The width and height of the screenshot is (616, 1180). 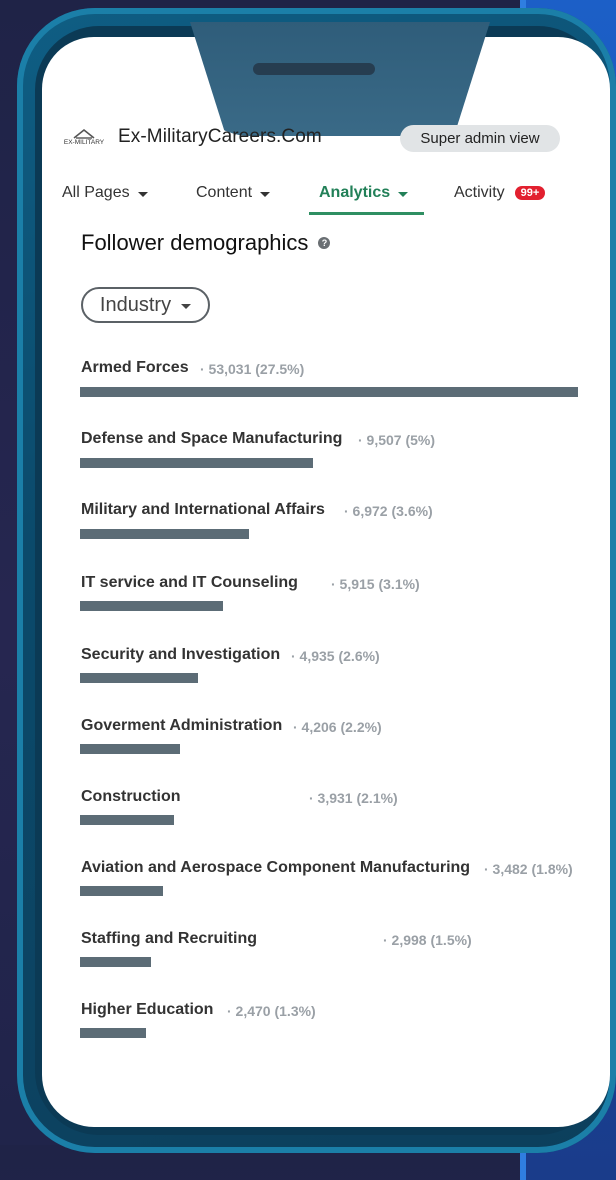 I want to click on row-label: Construction, so click(x=131, y=796).